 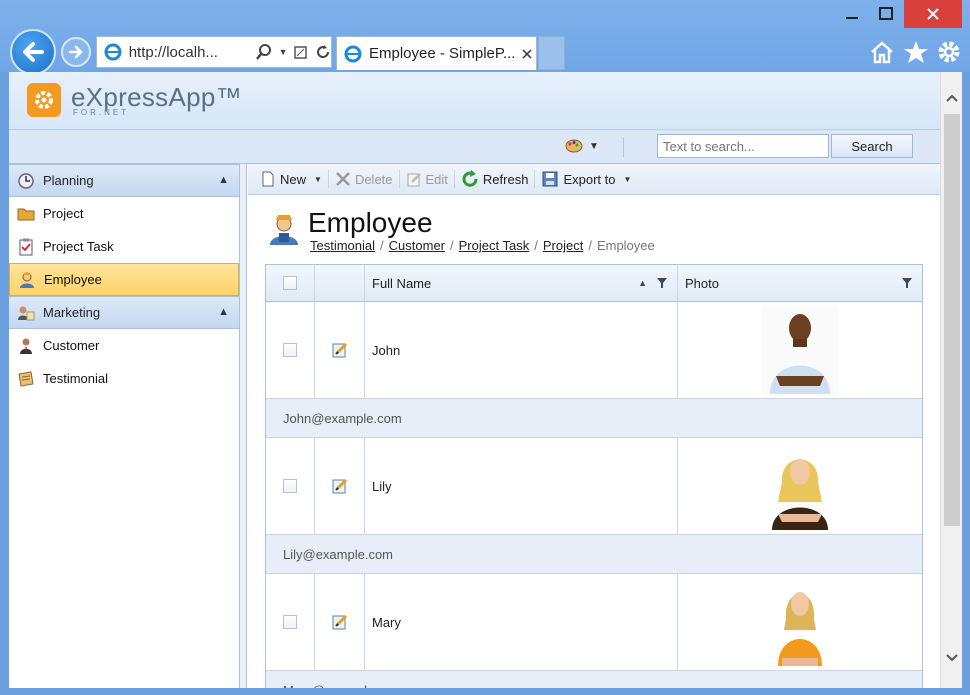 I want to click on table-row: John, so click(x=594, y=350).